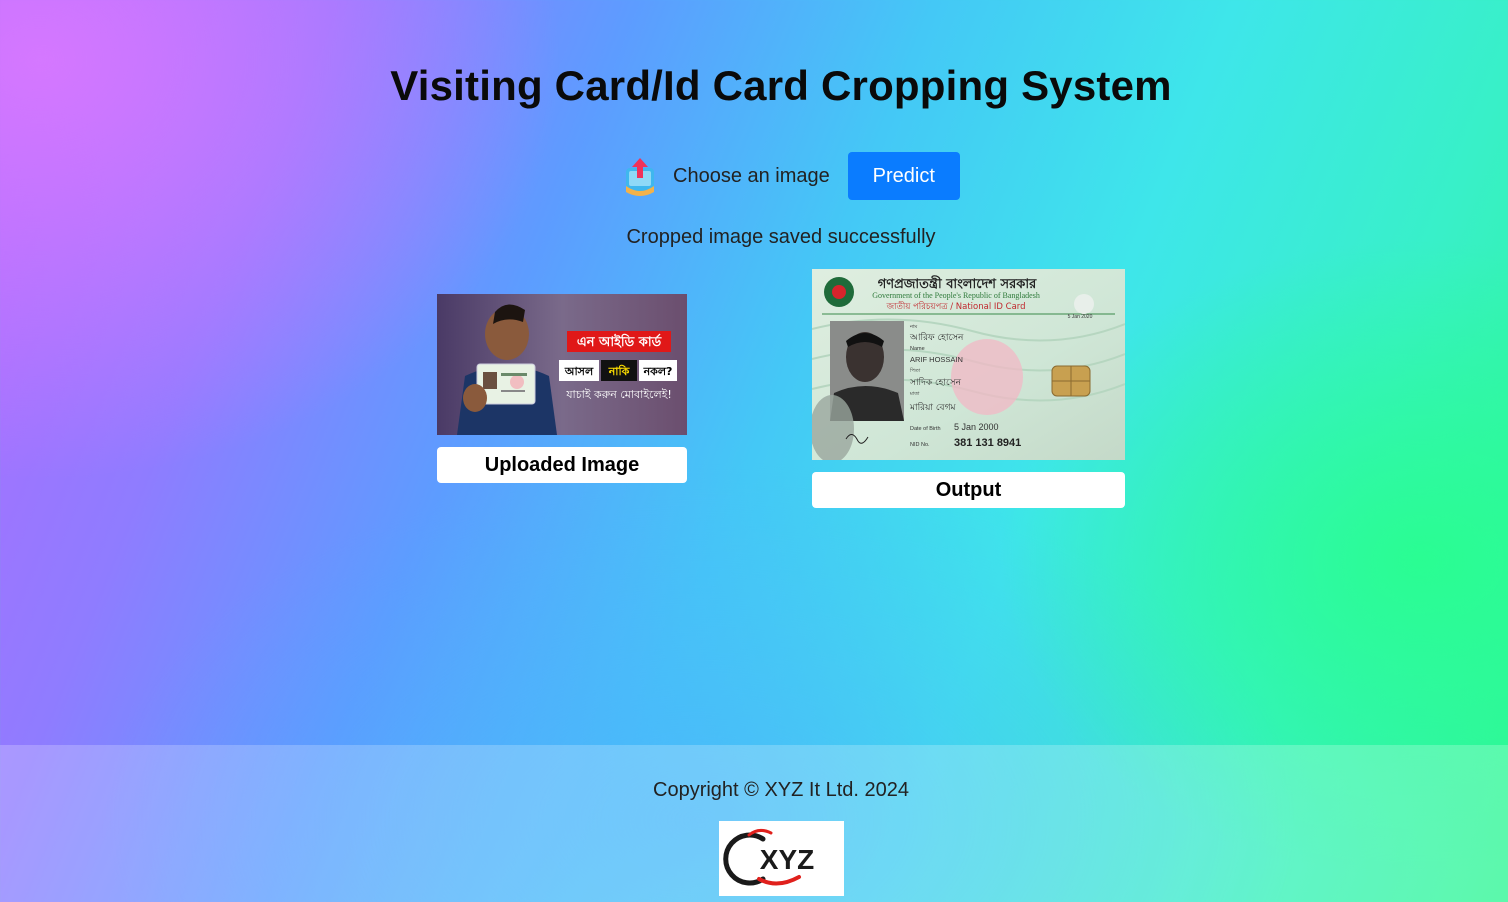 Image resolution: width=1508 pixels, height=902 pixels. I want to click on card-header-bn: গণপ্রজাতন্ত্রী বাংলাদেশ সরকার, so click(957, 283).